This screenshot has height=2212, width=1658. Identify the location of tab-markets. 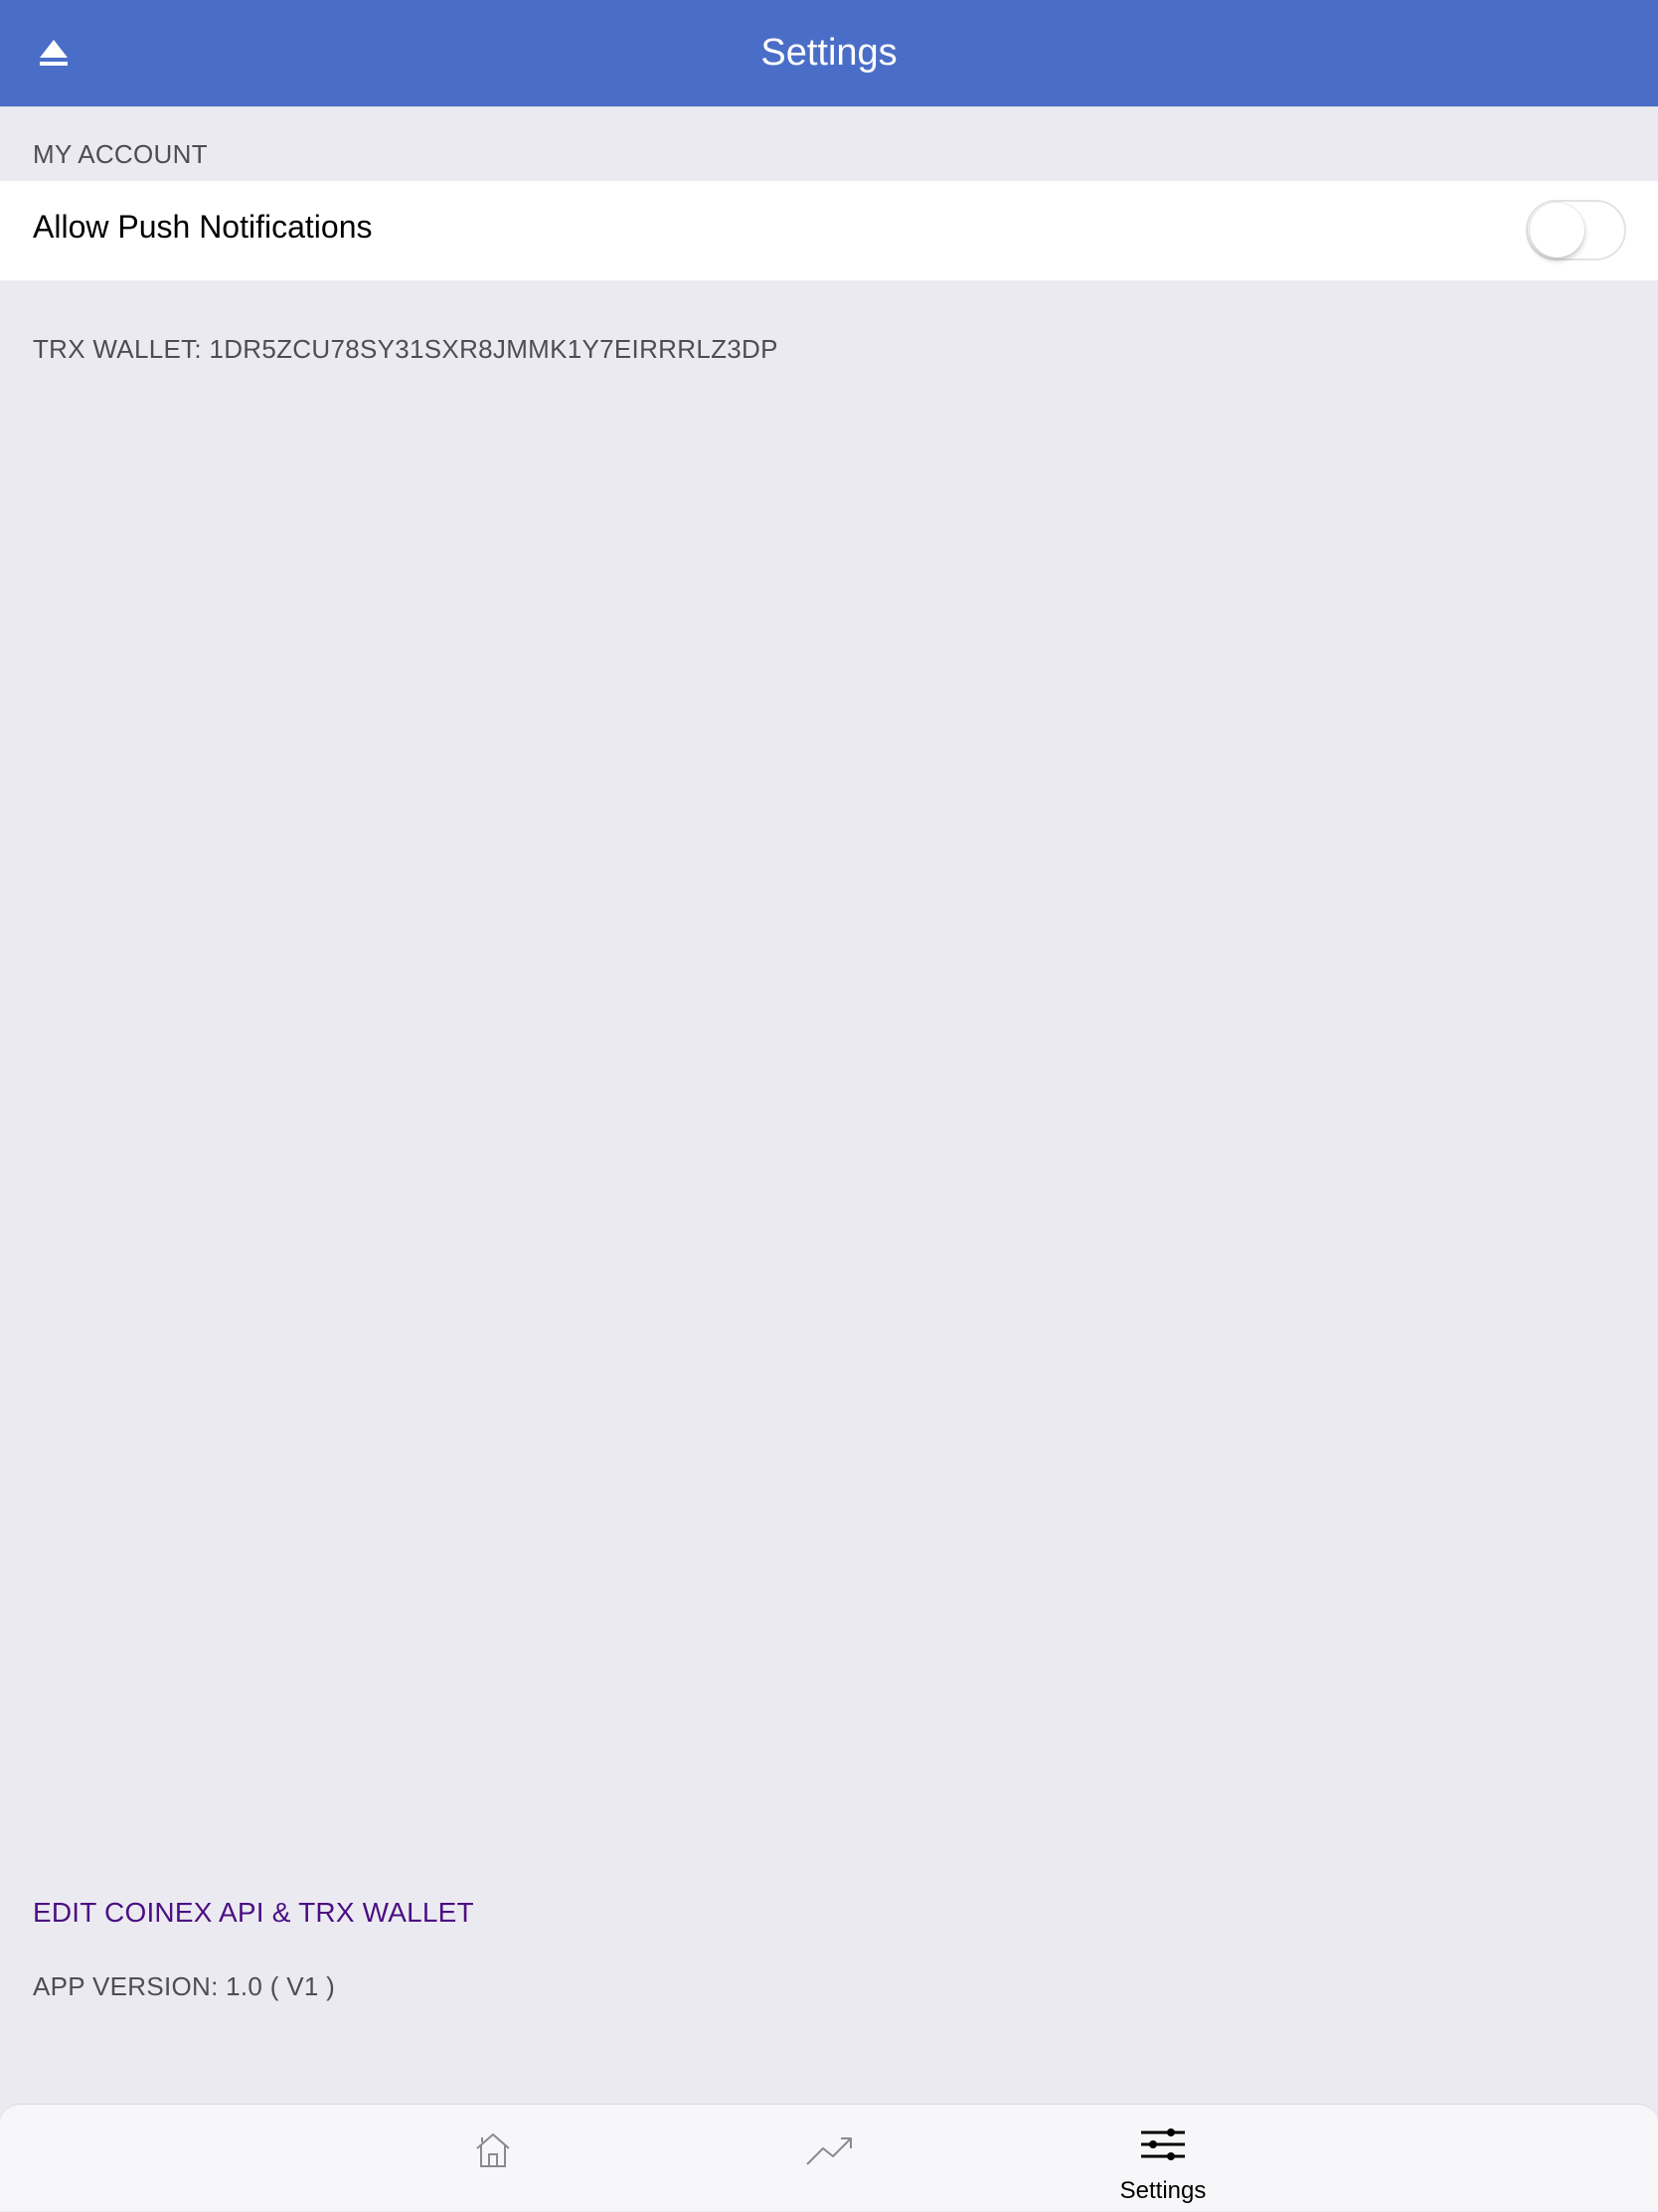
(829, 2158).